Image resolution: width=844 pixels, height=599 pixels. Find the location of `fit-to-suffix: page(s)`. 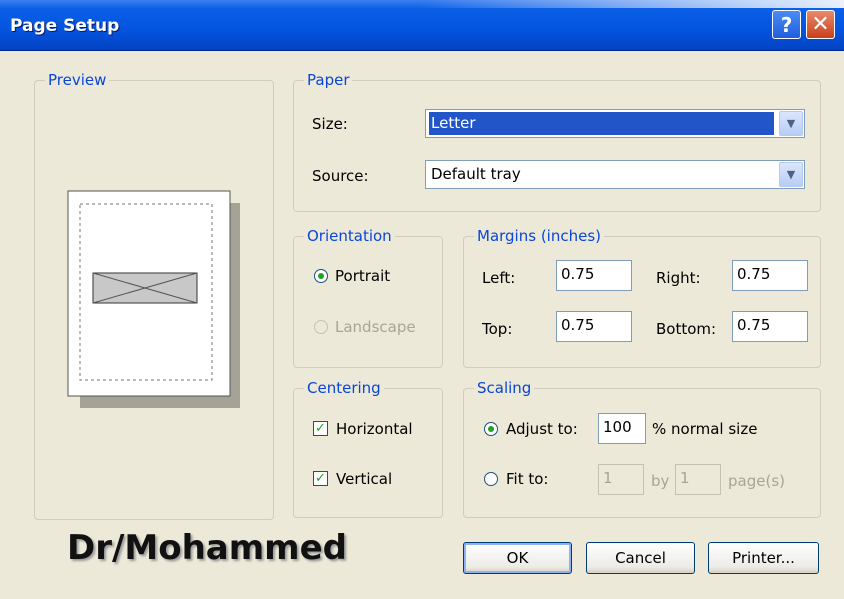

fit-to-suffix: page(s) is located at coordinates (756, 481).